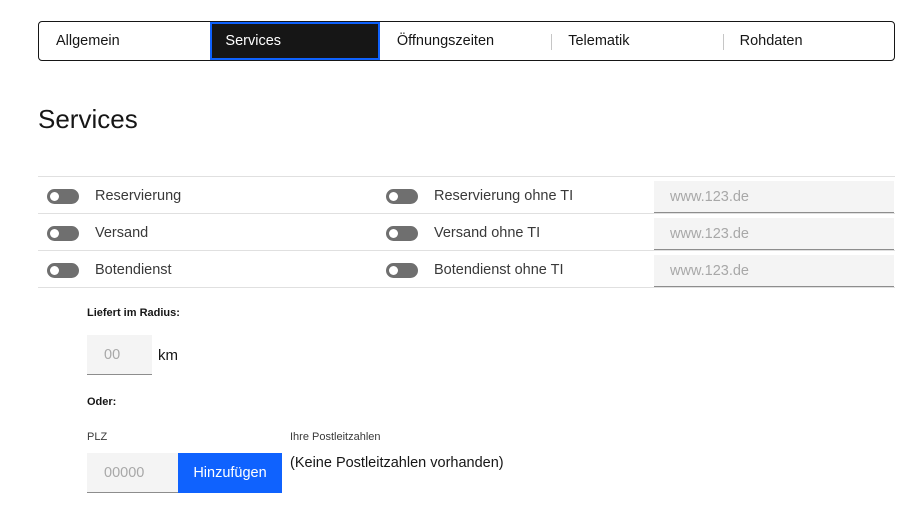 This screenshot has height=526, width=920. I want to click on plz-input, so click(132, 473).